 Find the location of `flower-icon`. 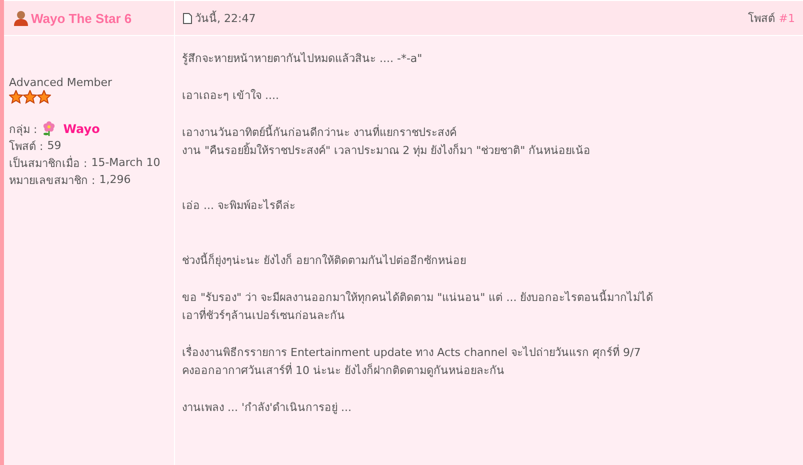

flower-icon is located at coordinates (49, 128).